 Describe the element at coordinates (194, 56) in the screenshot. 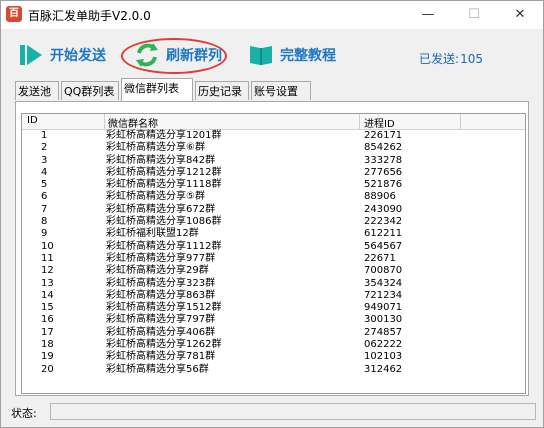

I see `refresh-groups-label: 刷新群列` at that location.